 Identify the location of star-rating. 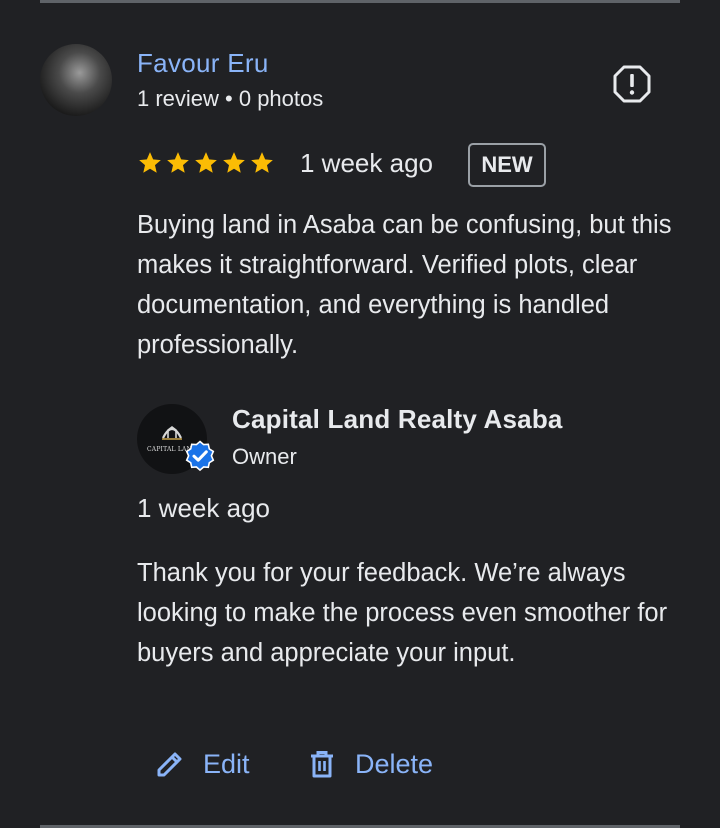
(206, 165).